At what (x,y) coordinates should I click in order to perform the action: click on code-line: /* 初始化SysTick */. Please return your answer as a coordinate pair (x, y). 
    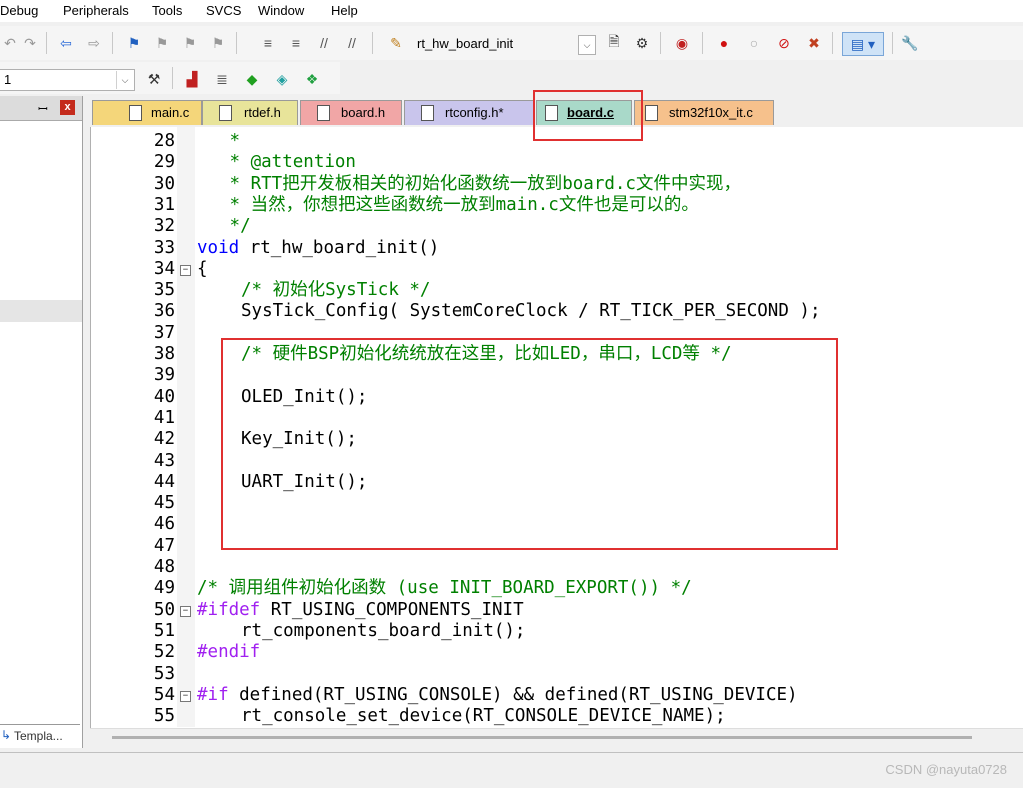
    Looking at the image, I should click on (335, 290).